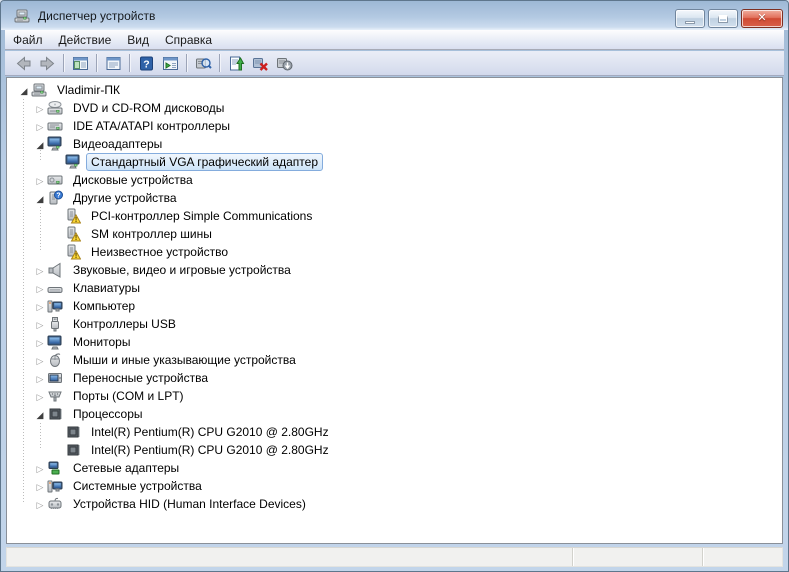 Image resolution: width=789 pixels, height=572 pixels. Describe the element at coordinates (104, 306) in the screenshot. I see `tree-item-label: Компьютер` at that location.